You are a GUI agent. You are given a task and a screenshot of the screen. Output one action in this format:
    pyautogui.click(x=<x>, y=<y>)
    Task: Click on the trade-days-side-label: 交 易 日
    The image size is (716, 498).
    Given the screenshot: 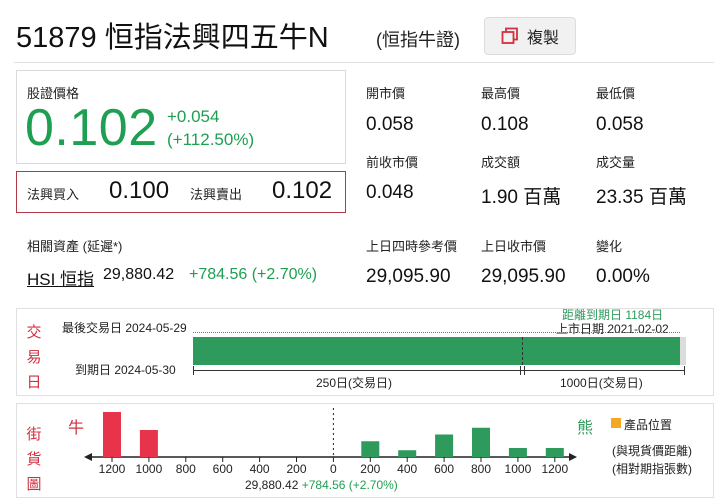 What is the action you would take?
    pyautogui.click(x=34, y=357)
    